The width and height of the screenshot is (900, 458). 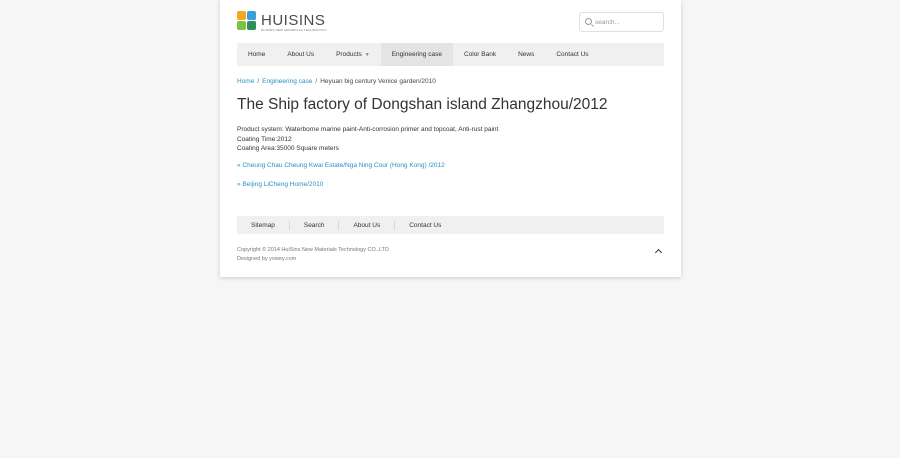 I want to click on breadcrumb-home-link: Home, so click(x=245, y=81).